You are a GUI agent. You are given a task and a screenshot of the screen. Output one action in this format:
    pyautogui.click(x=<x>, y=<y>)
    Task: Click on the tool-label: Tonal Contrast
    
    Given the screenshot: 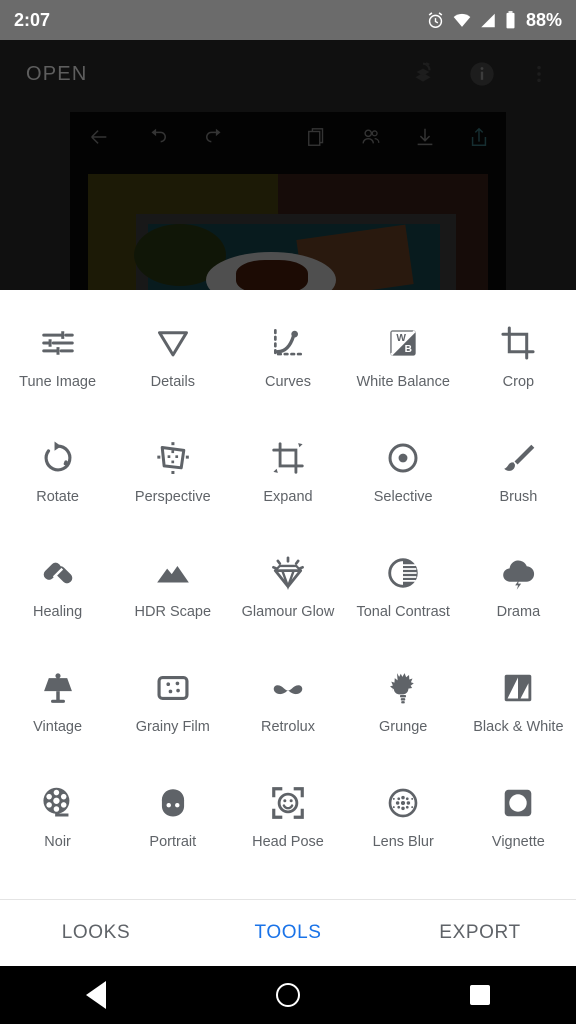 What is the action you would take?
    pyautogui.click(x=403, y=612)
    